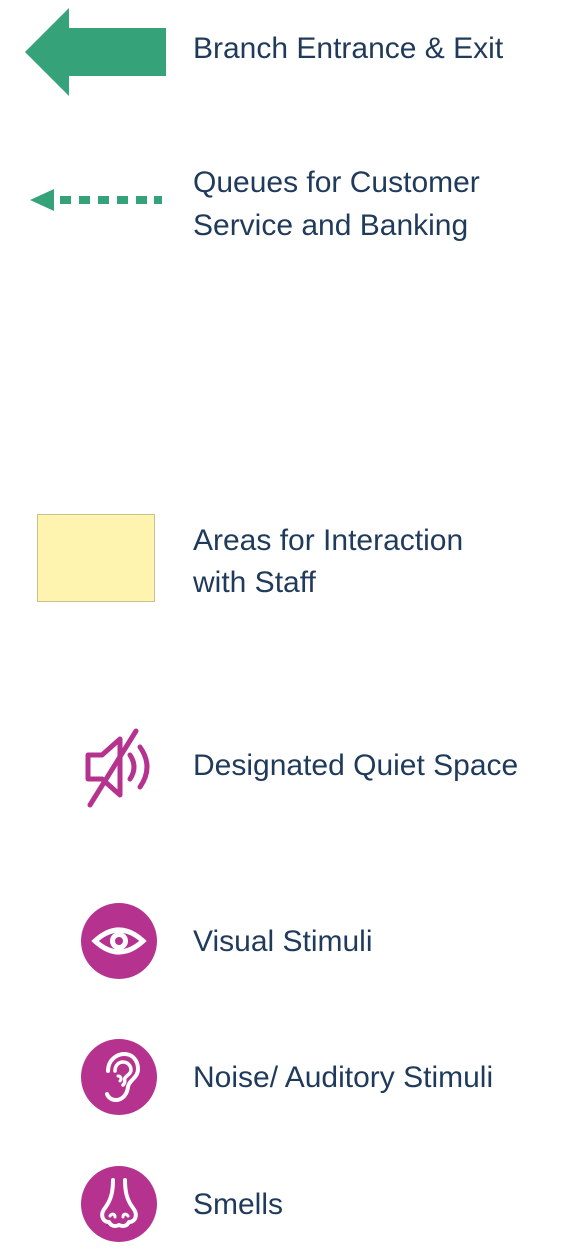  I want to click on legend-label-interaction-line-1: Areas for Interaction, so click(328, 540).